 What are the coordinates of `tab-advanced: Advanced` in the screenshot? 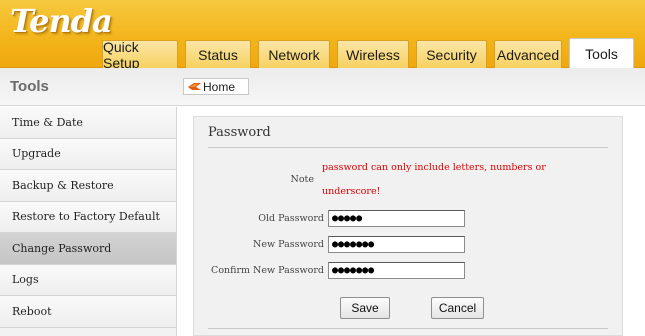 It's located at (528, 54).